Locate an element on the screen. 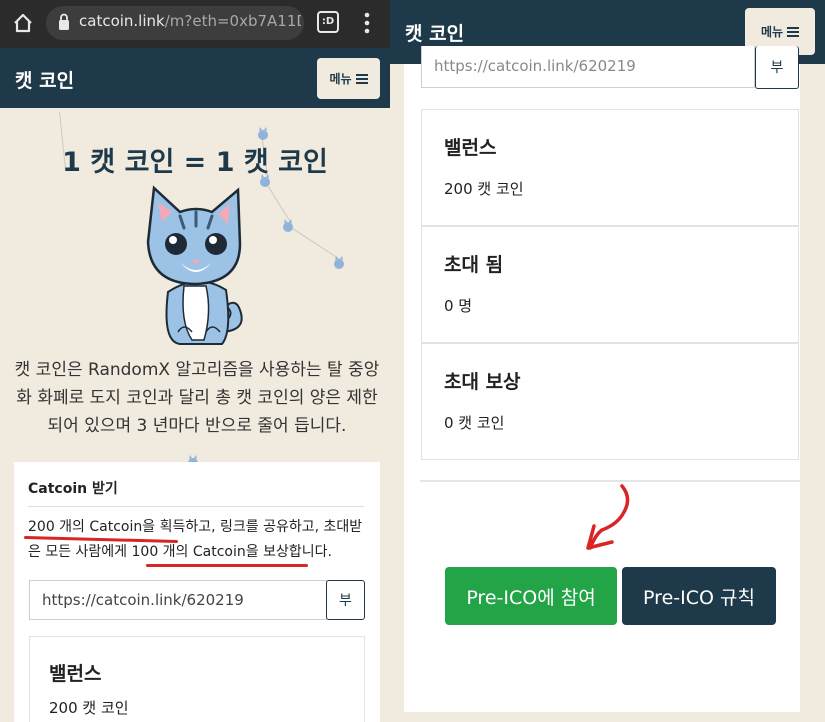  url-text: catcoin.link/m?eth=0xb7A11D5 is located at coordinates (190, 21).